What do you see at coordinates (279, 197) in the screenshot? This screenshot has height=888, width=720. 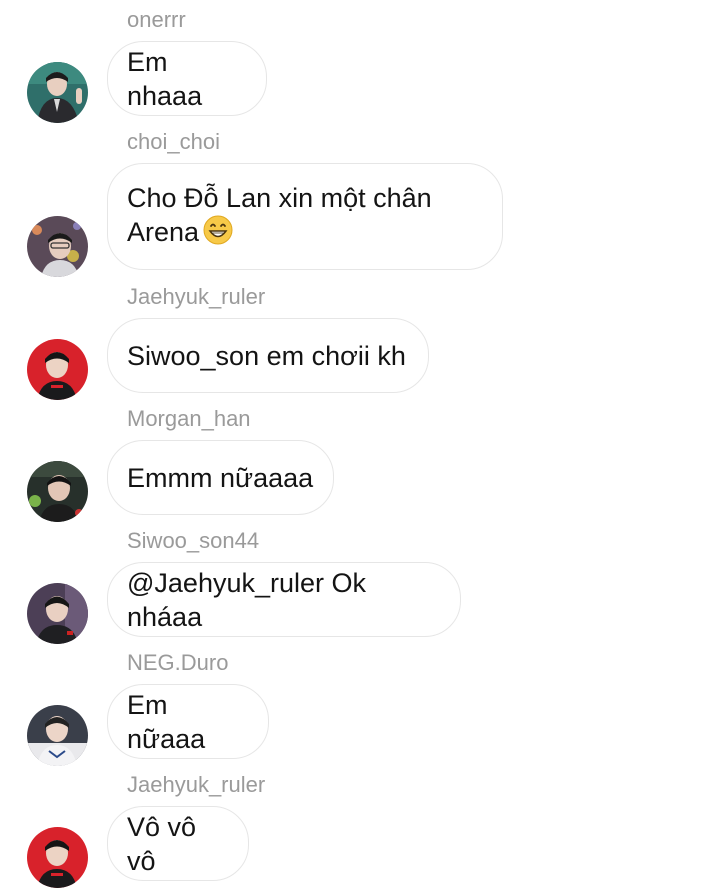 I see `message-text-line: Cho Đỗ Lan xin một chân` at bounding box center [279, 197].